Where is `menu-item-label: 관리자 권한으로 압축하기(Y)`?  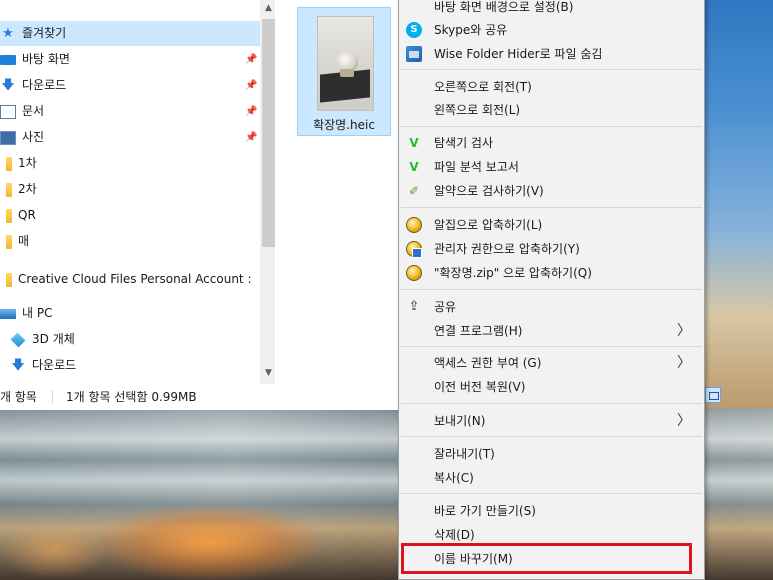
menu-item-label: 관리자 권한으로 압축하기(Y) is located at coordinates (507, 249).